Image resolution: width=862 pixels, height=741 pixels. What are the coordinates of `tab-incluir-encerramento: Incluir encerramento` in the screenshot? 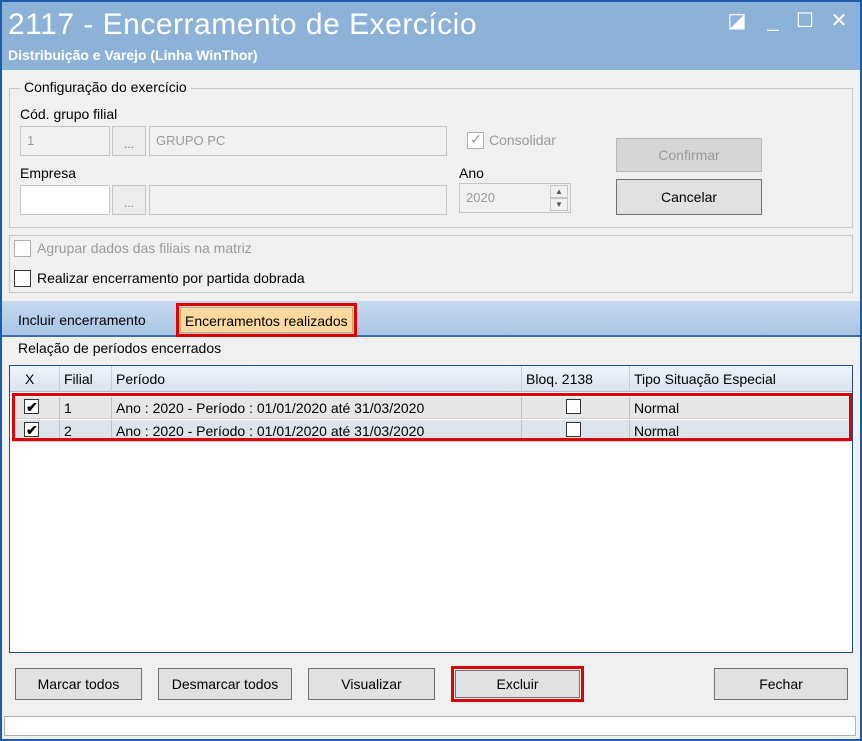 It's located at (82, 320).